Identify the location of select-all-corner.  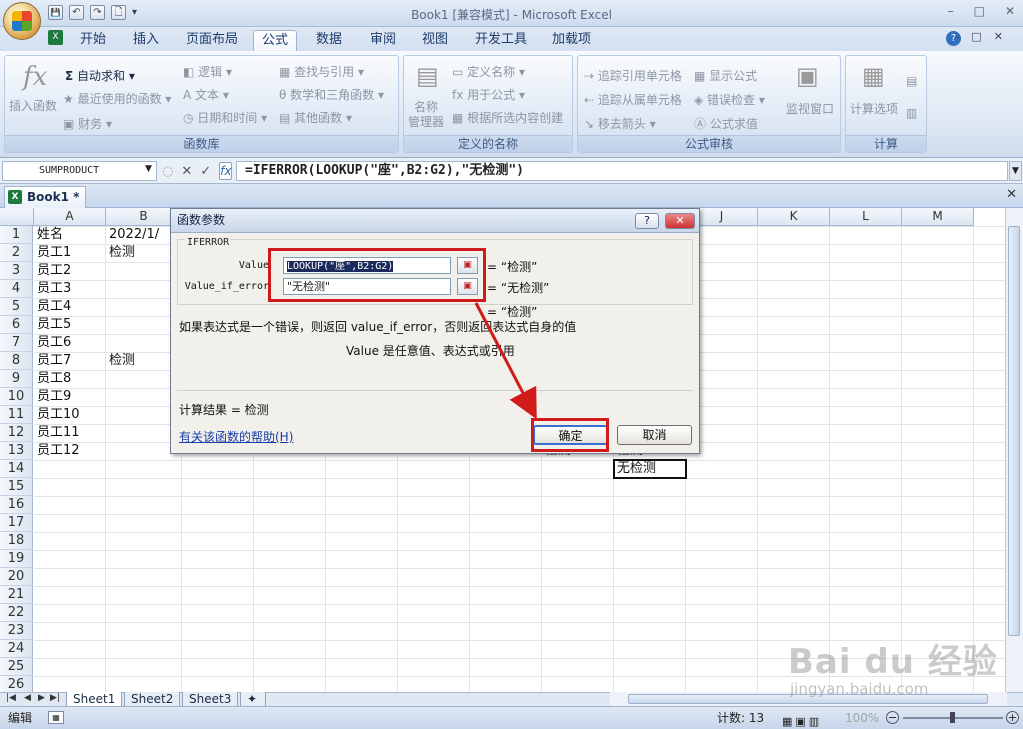
(17, 217).